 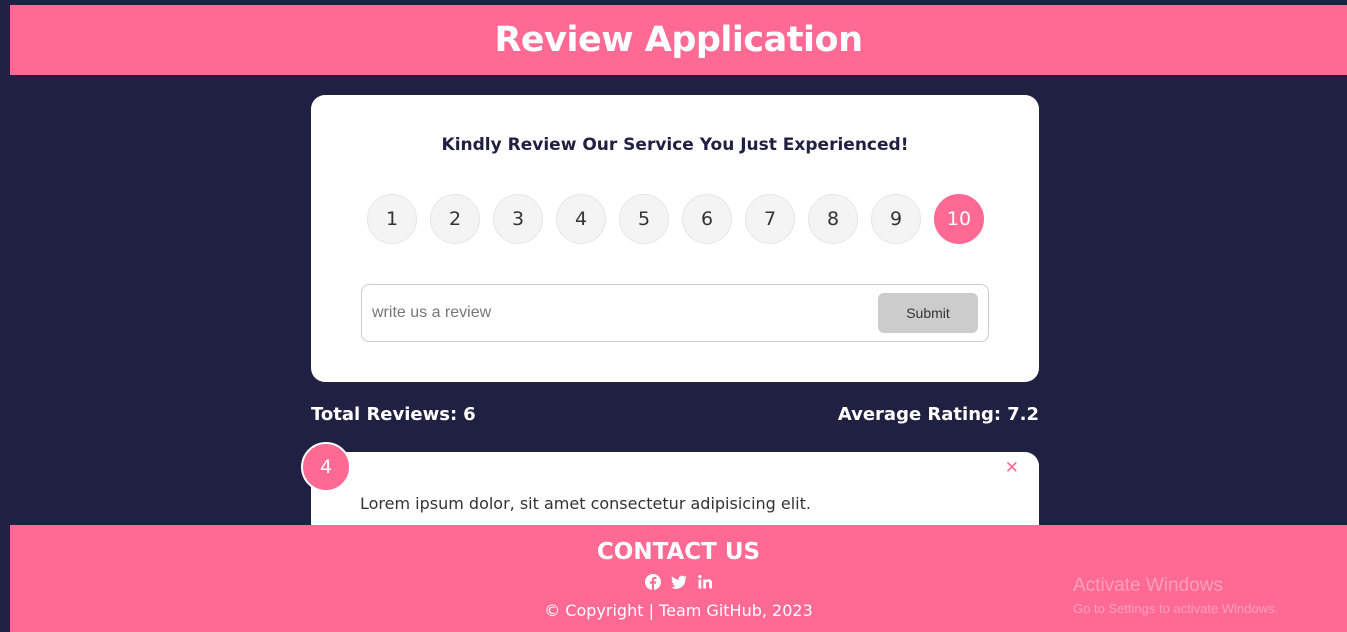 What do you see at coordinates (705, 582) in the screenshot?
I see `linkedin-icon` at bounding box center [705, 582].